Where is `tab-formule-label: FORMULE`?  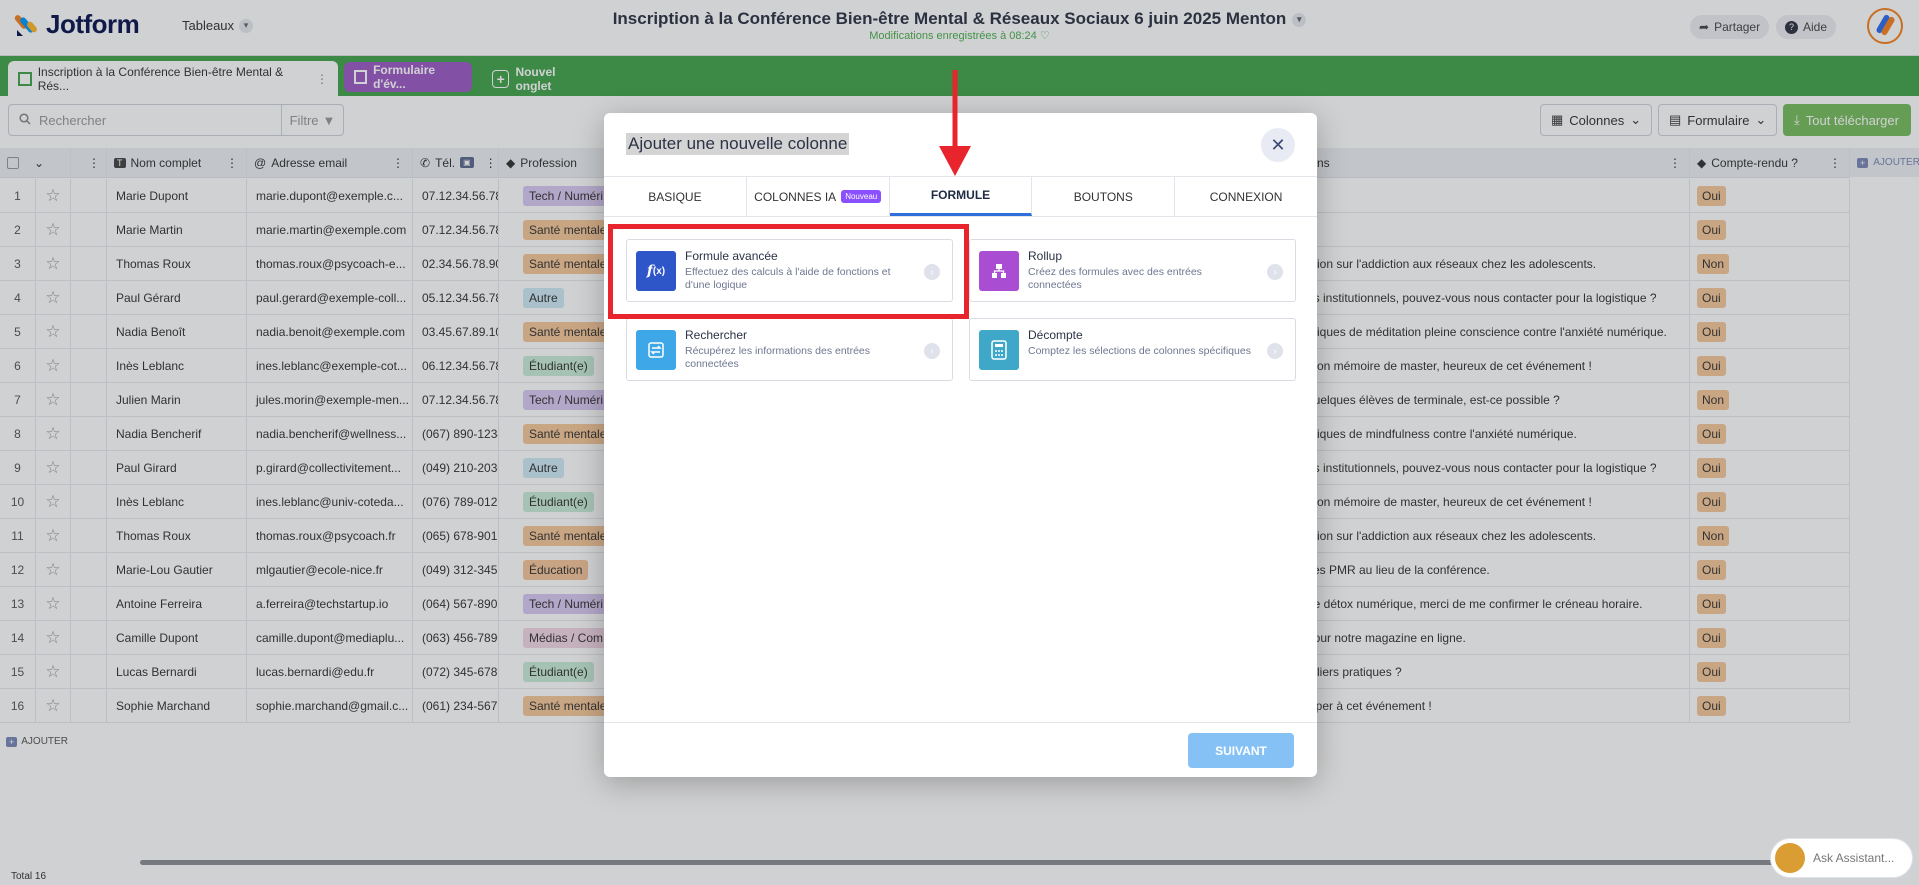 tab-formule-label: FORMULE is located at coordinates (960, 195).